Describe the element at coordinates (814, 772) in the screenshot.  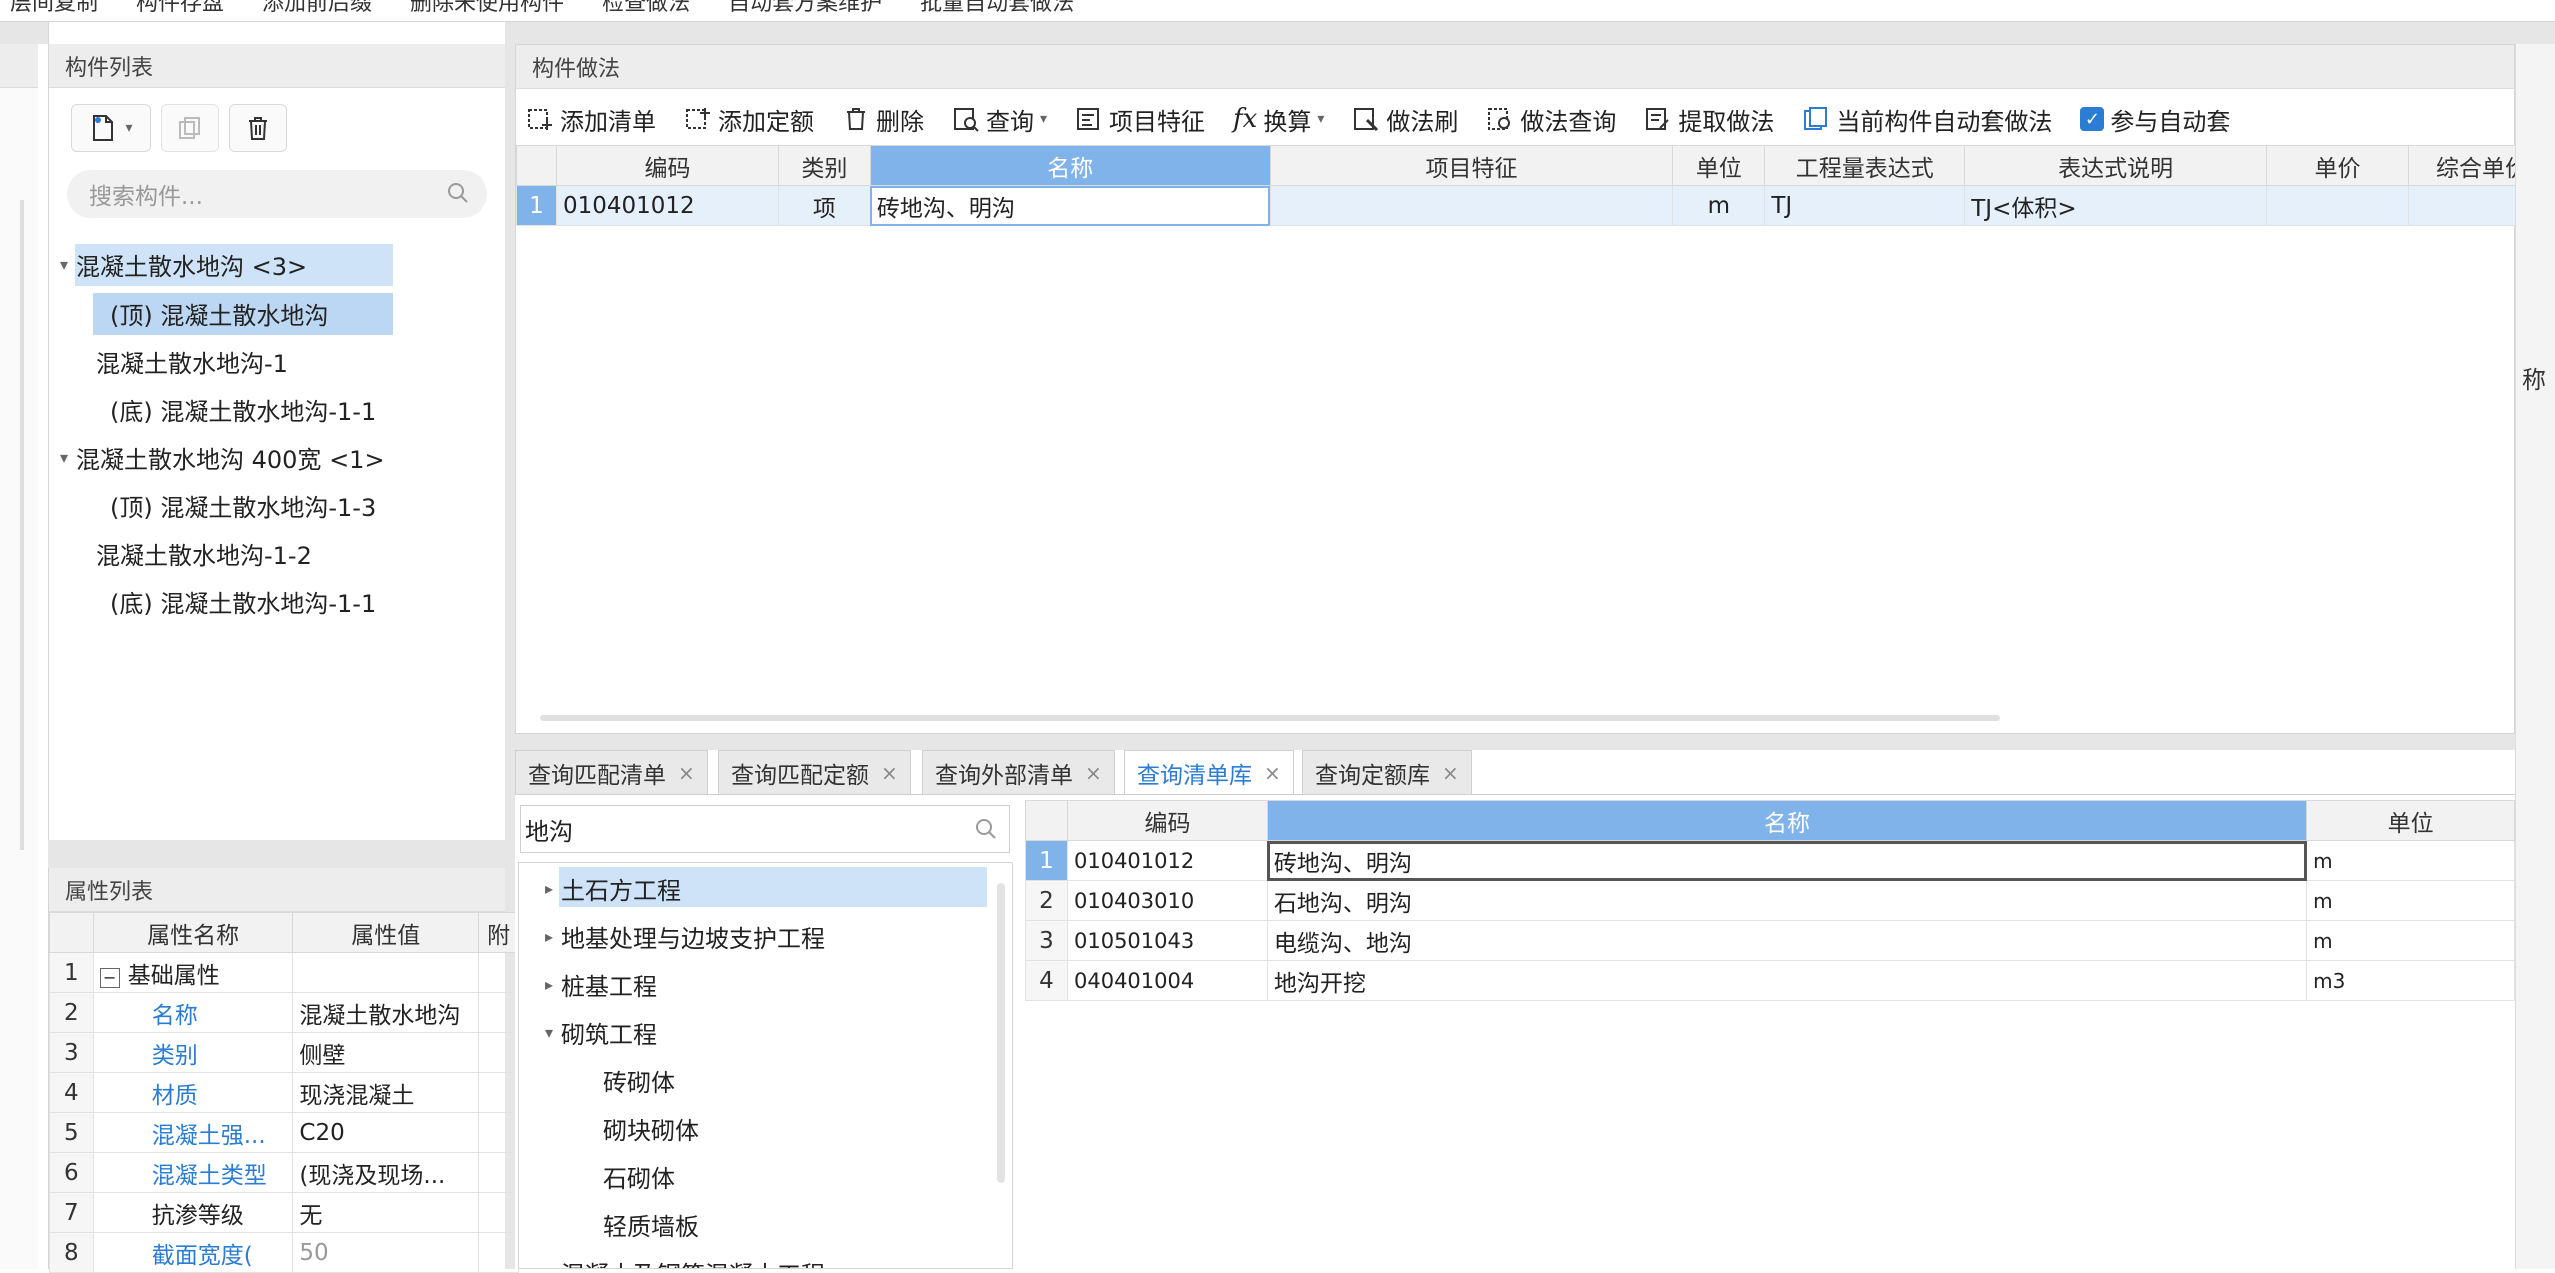
I see `tab-match-quota: 查询匹配定额×` at that location.